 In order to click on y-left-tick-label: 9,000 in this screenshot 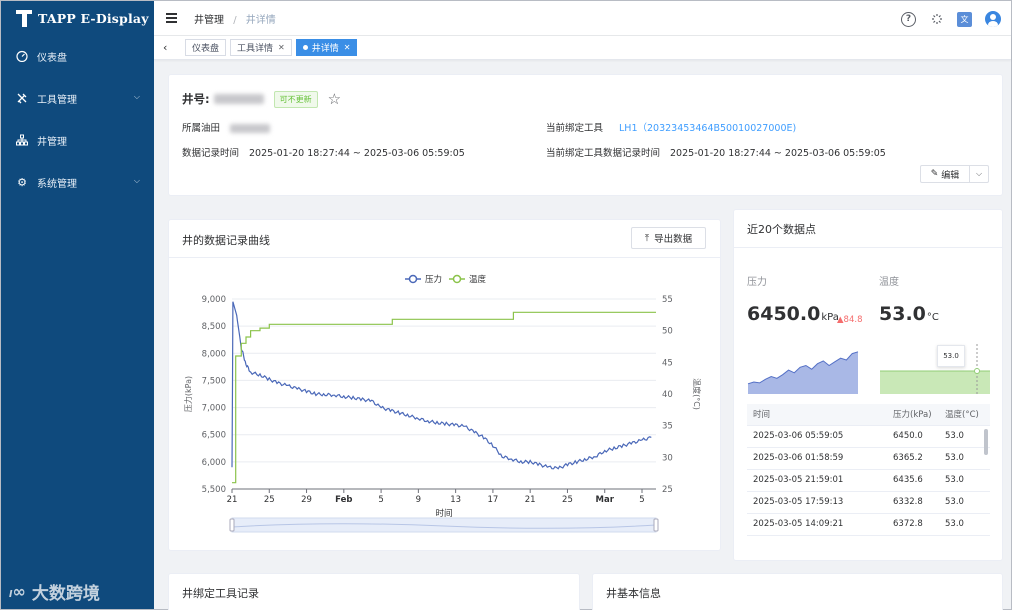, I will do `click(214, 300)`.